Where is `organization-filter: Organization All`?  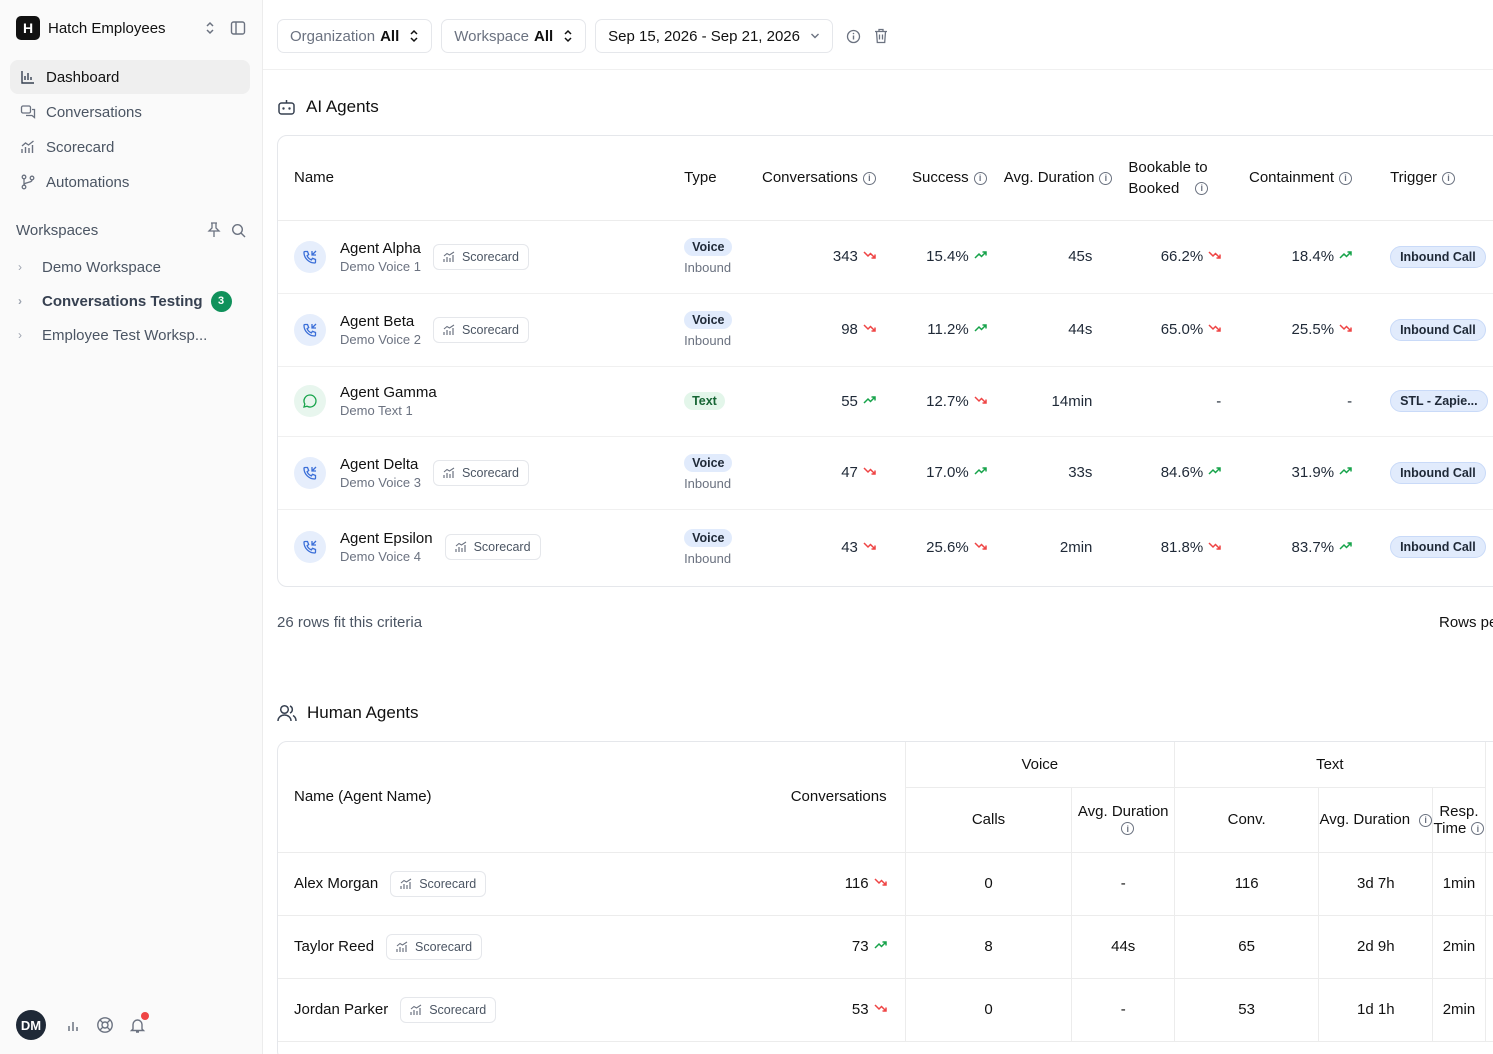 organization-filter: Organization All is located at coordinates (355, 36).